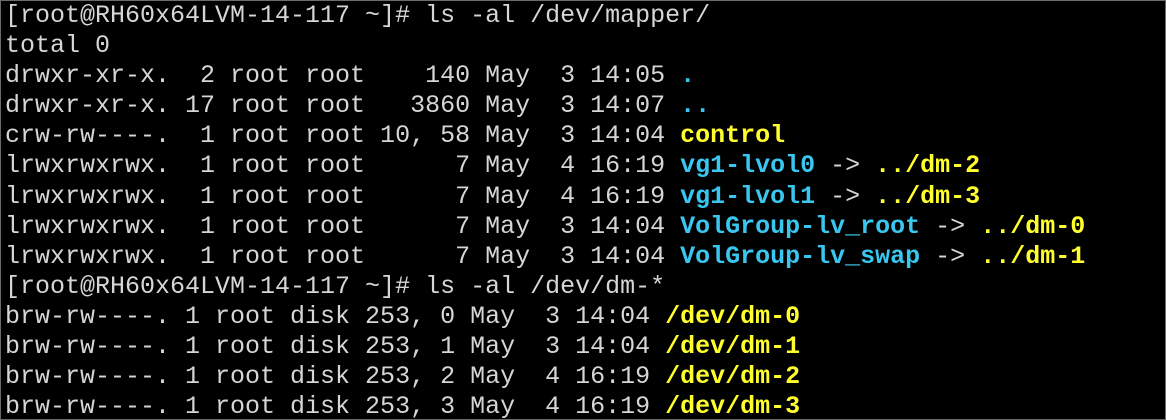  What do you see at coordinates (545, 46) in the screenshot?
I see `terminal-line: total 0` at bounding box center [545, 46].